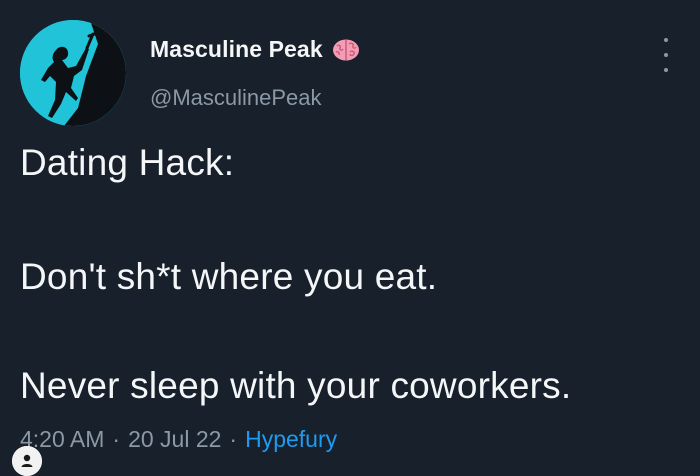 The image size is (700, 476). Describe the element at coordinates (291, 439) in the screenshot. I see `tweet-source-link: Hypefury` at that location.